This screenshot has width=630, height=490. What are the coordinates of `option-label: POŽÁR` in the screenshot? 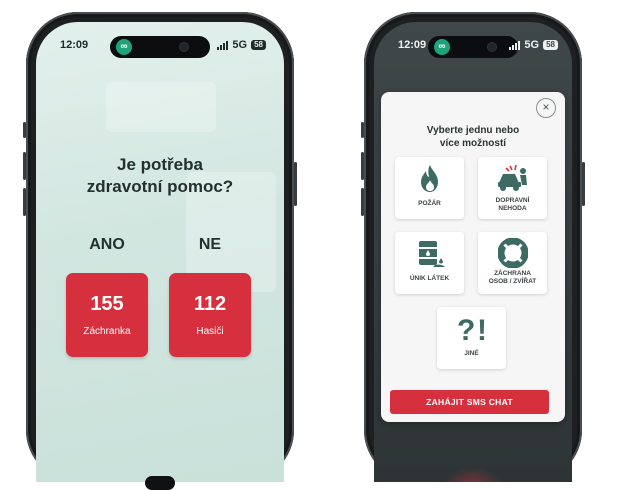 It's located at (429, 203).